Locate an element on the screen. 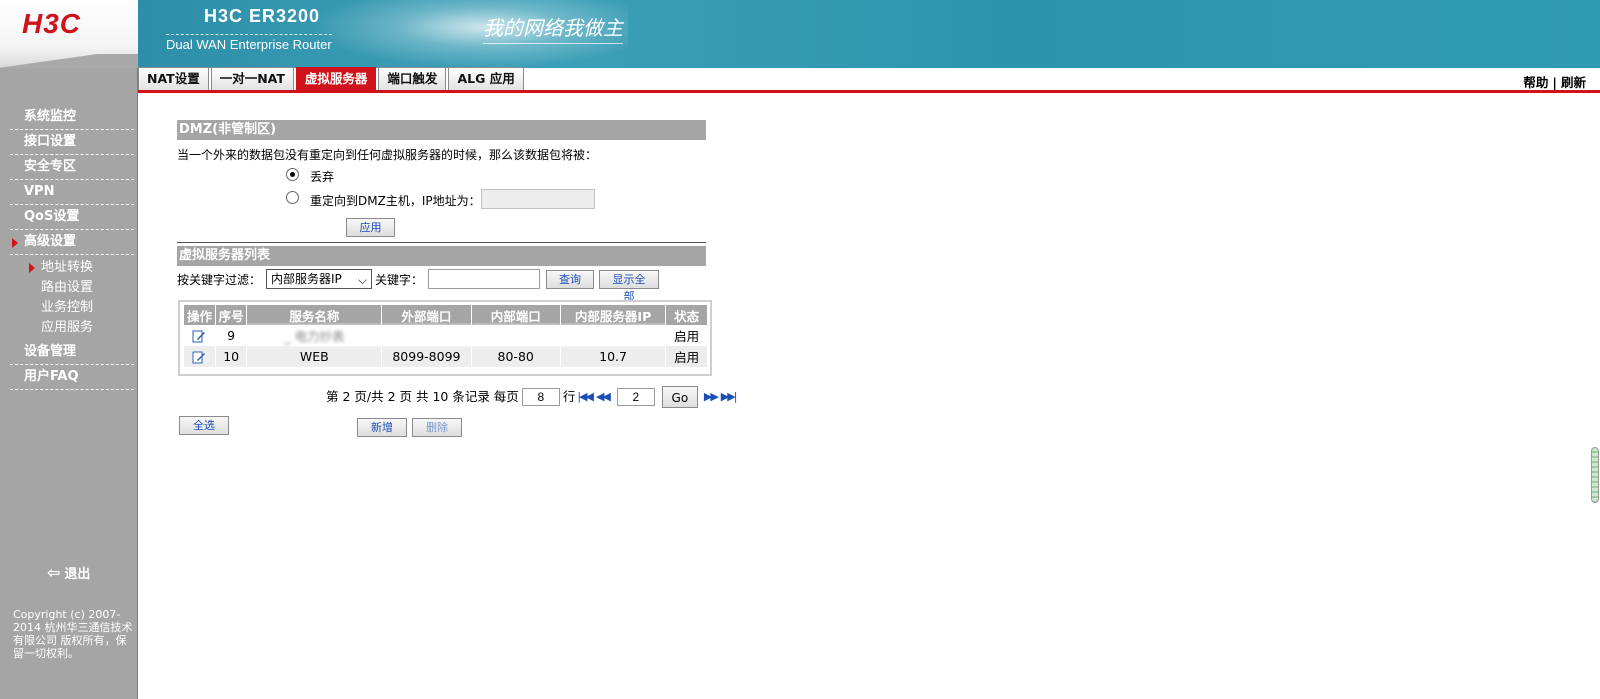  query-button: 查询 is located at coordinates (570, 279).